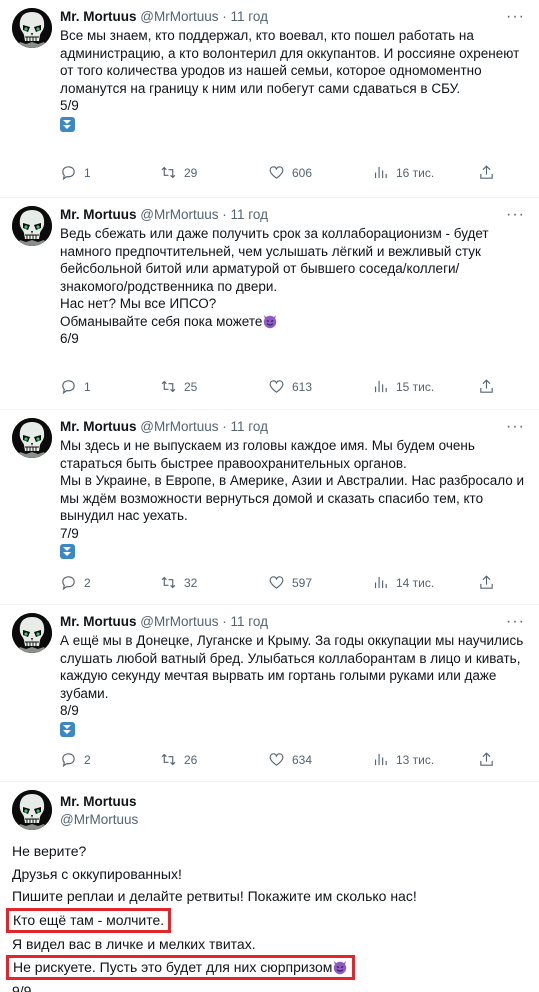  What do you see at coordinates (302, 172) in the screenshot?
I see `like-count: 606` at bounding box center [302, 172].